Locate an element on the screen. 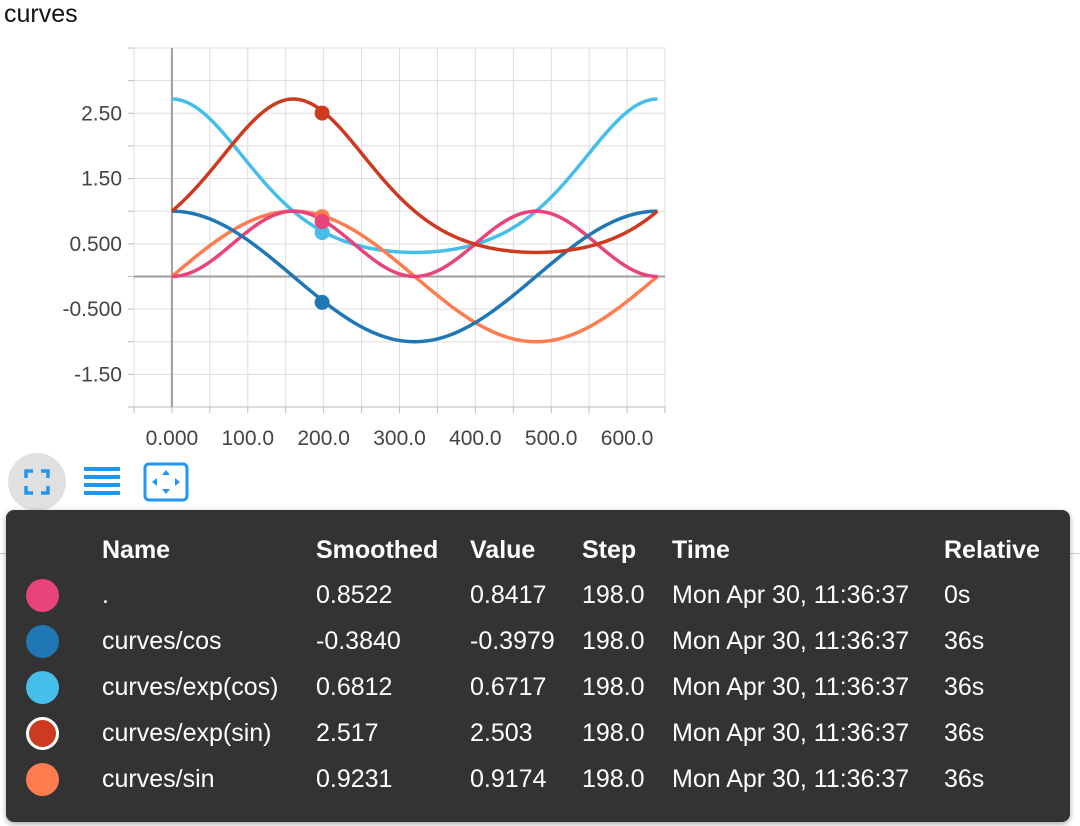 The height and width of the screenshot is (826, 1080). step-header: Step is located at coordinates (609, 549).